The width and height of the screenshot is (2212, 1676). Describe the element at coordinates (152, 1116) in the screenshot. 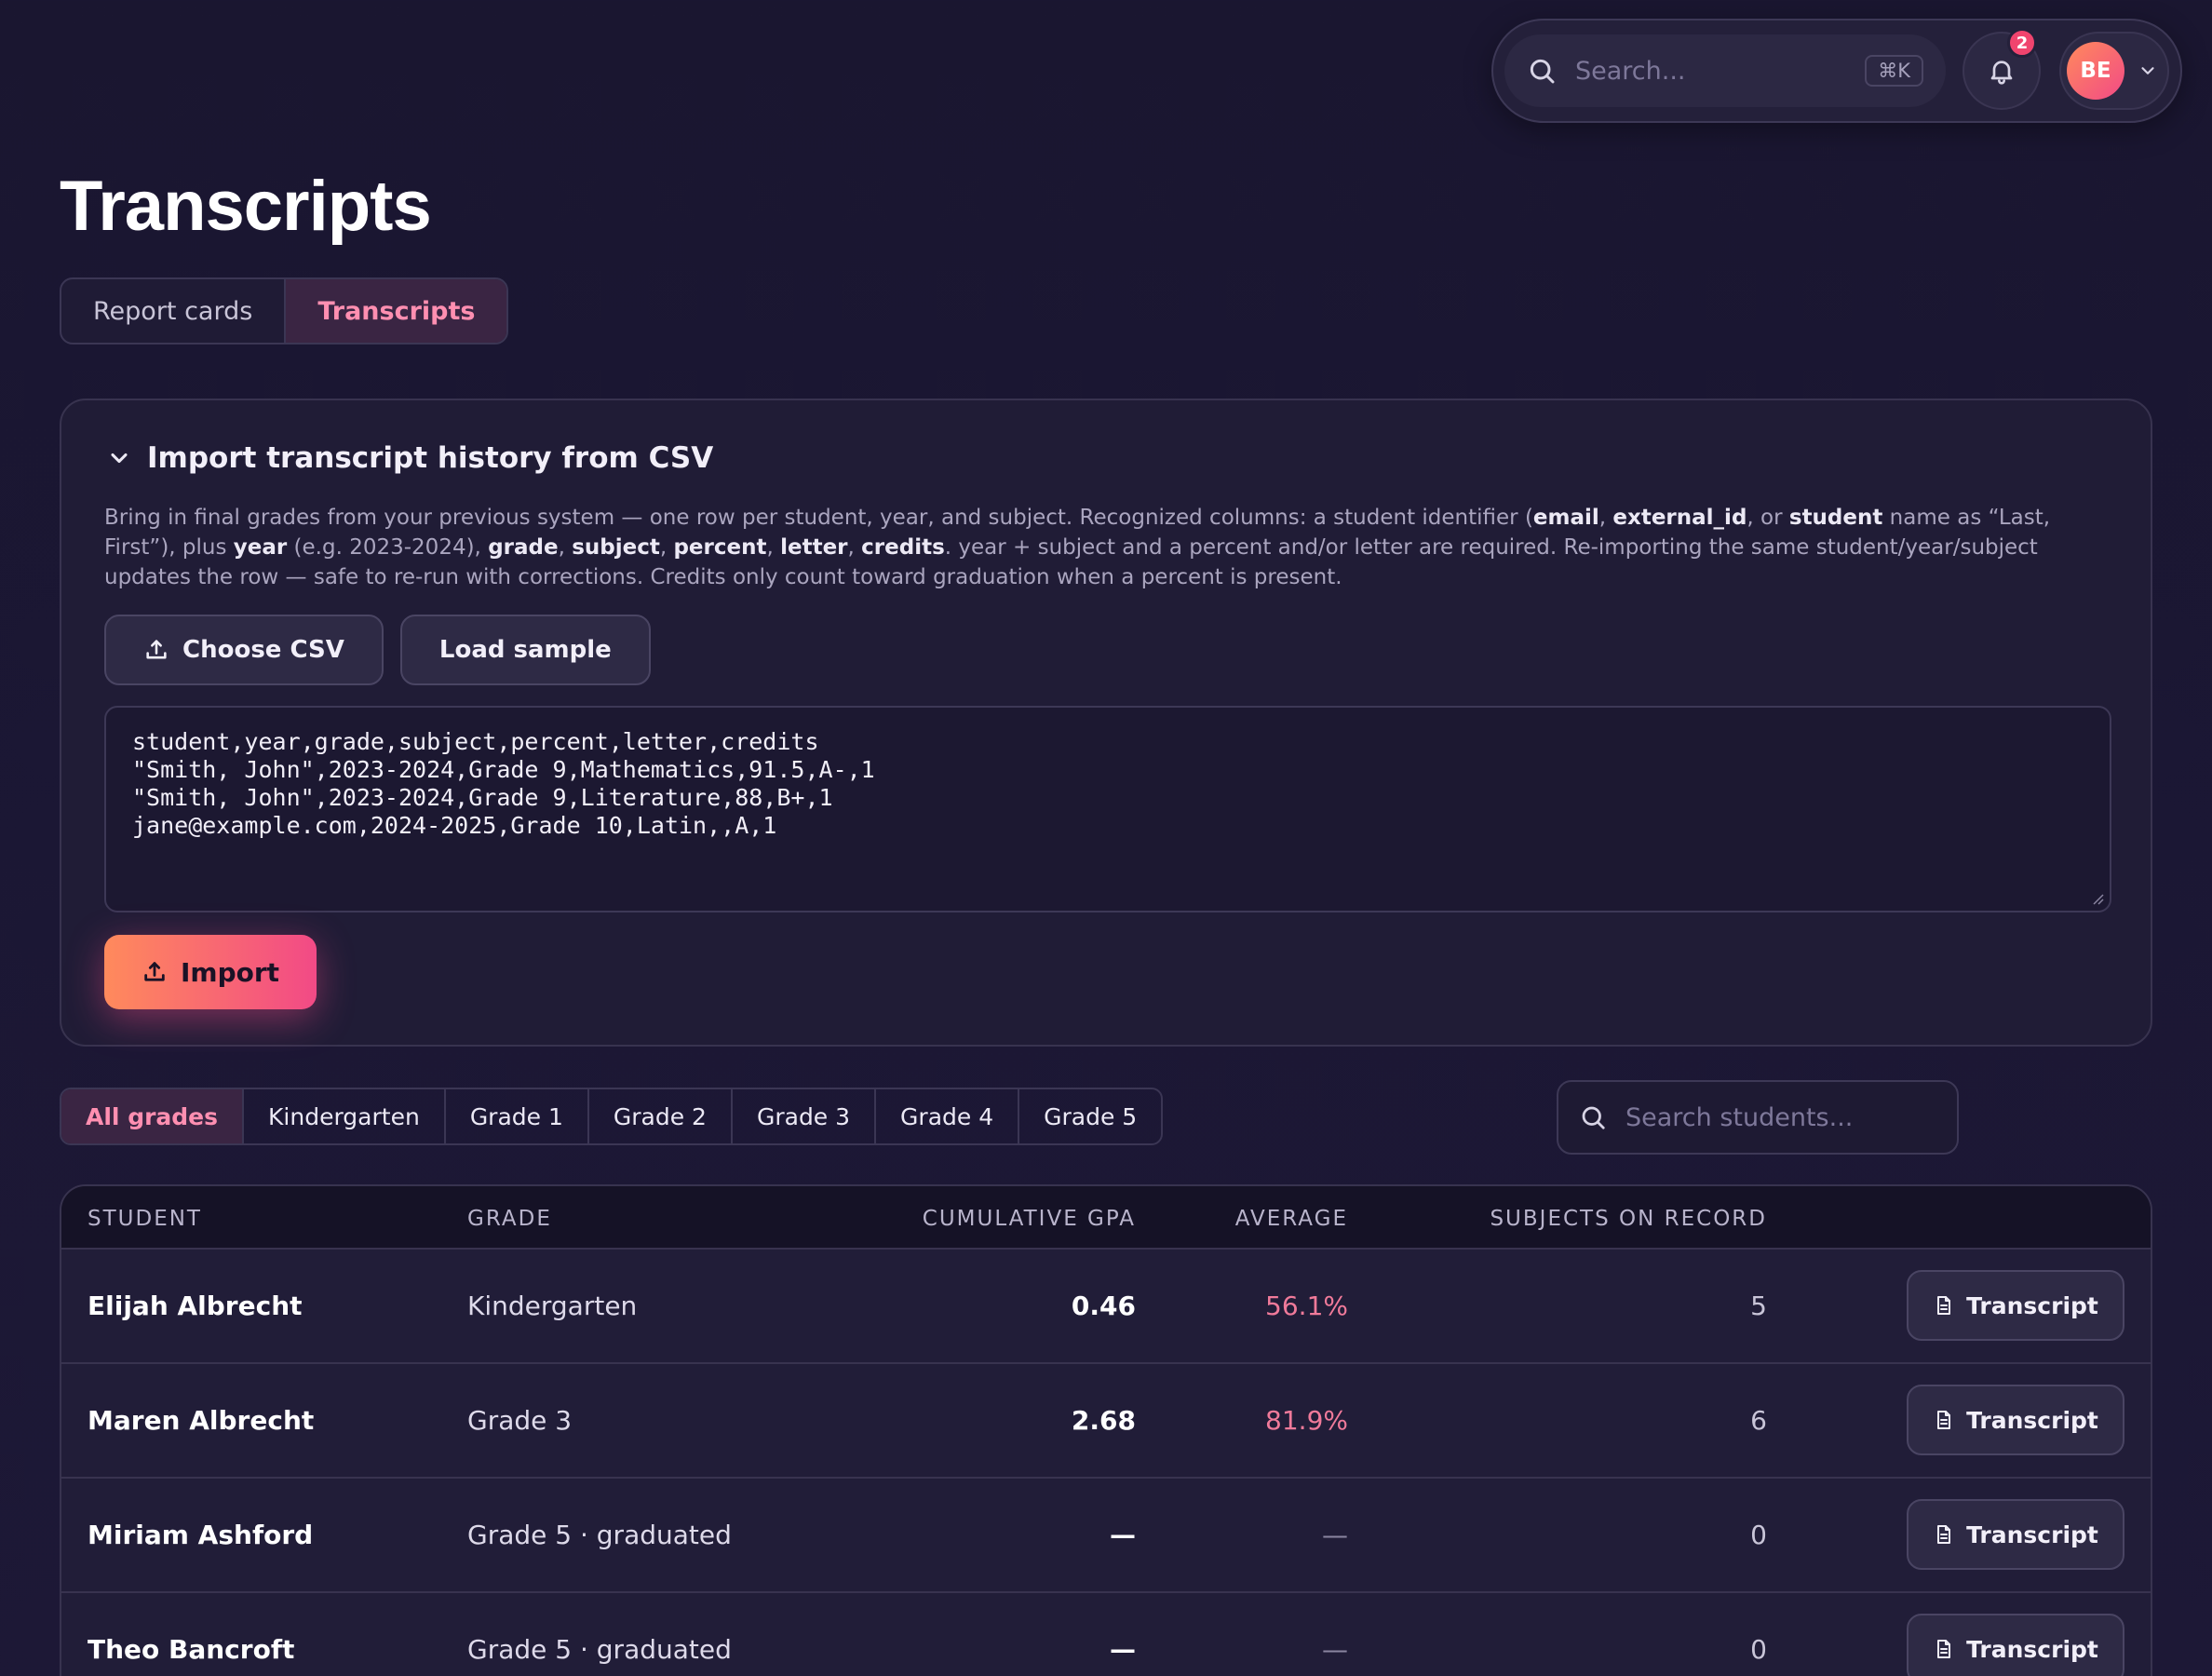

I see `filter-all-grades: All grades` at that location.